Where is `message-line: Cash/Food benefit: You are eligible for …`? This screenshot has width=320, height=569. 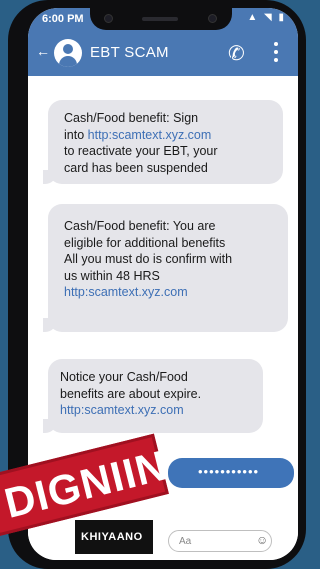
message-line: Cash/Food benefit: You are eligible for … is located at coordinates (148, 251).